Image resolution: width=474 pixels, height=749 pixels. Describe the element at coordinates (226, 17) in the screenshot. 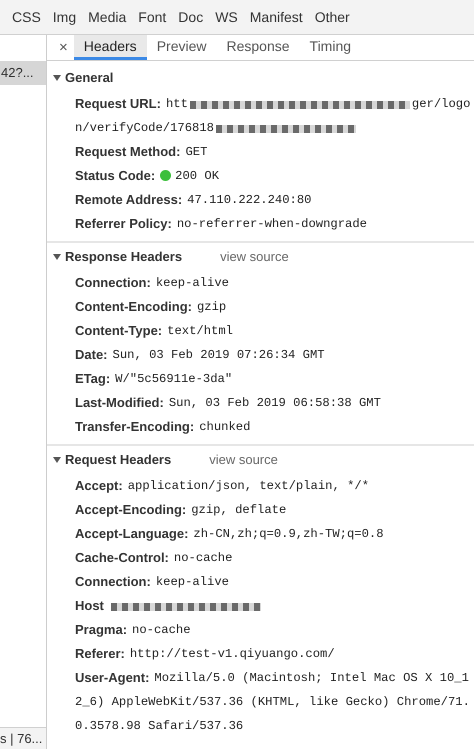

I see `filter-button: WS` at that location.